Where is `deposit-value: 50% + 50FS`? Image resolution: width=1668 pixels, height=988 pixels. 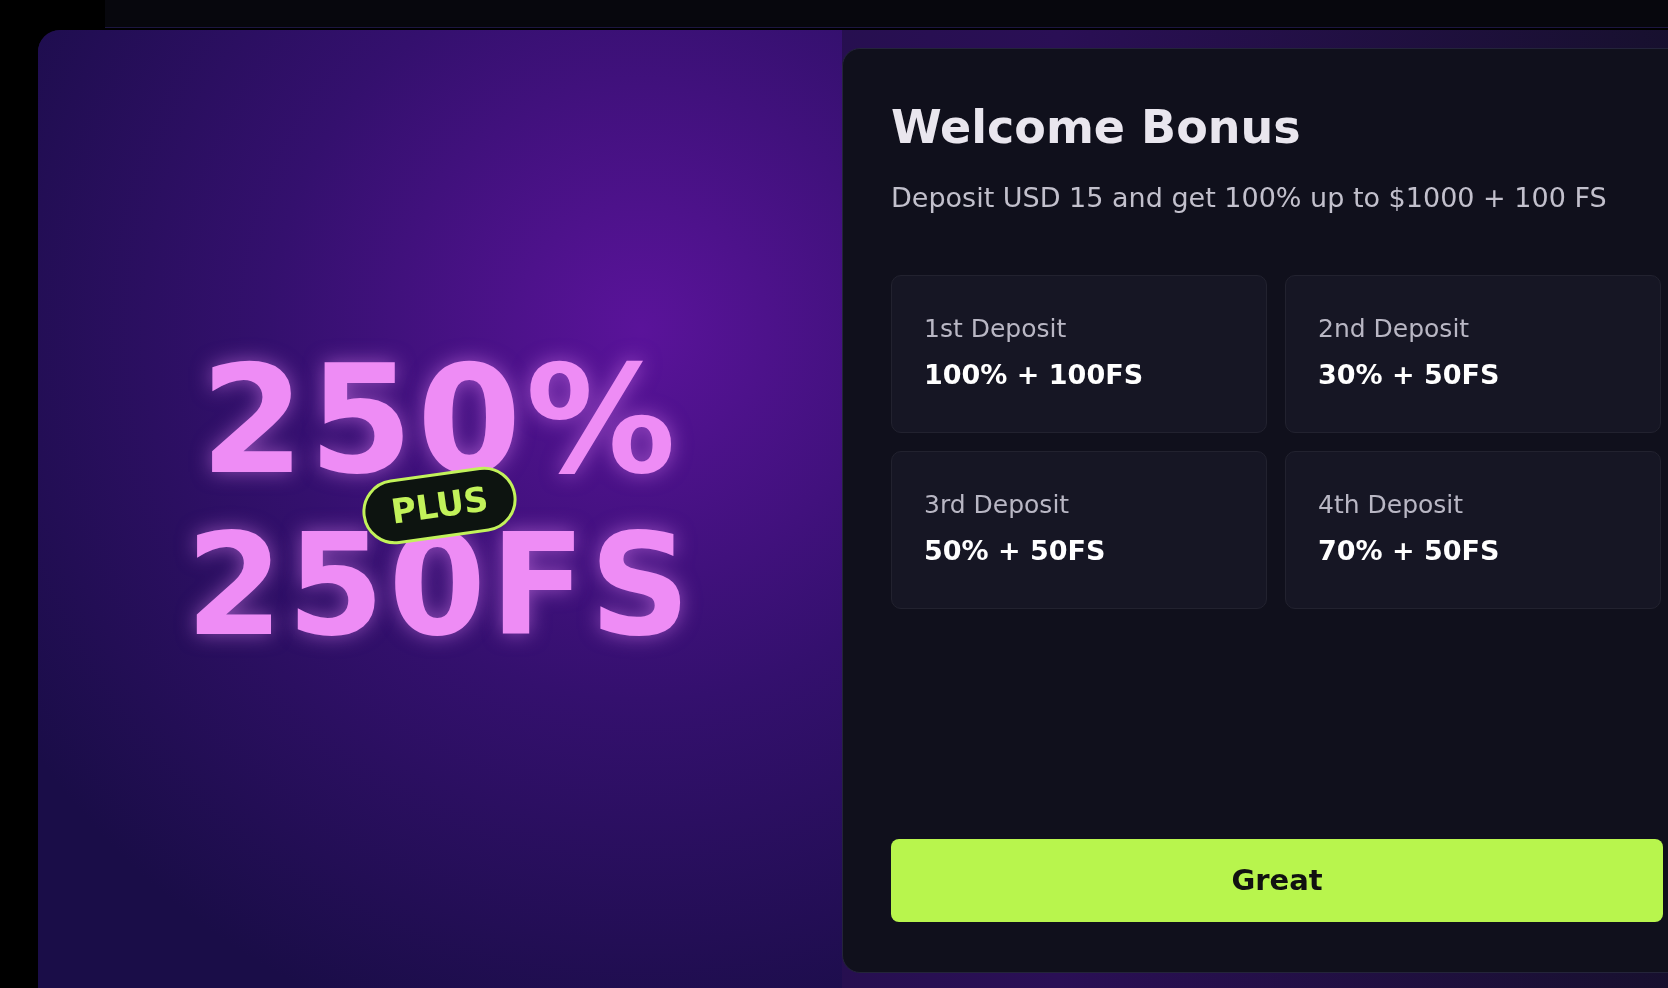
deposit-value: 50% + 50FS is located at coordinates (1015, 551).